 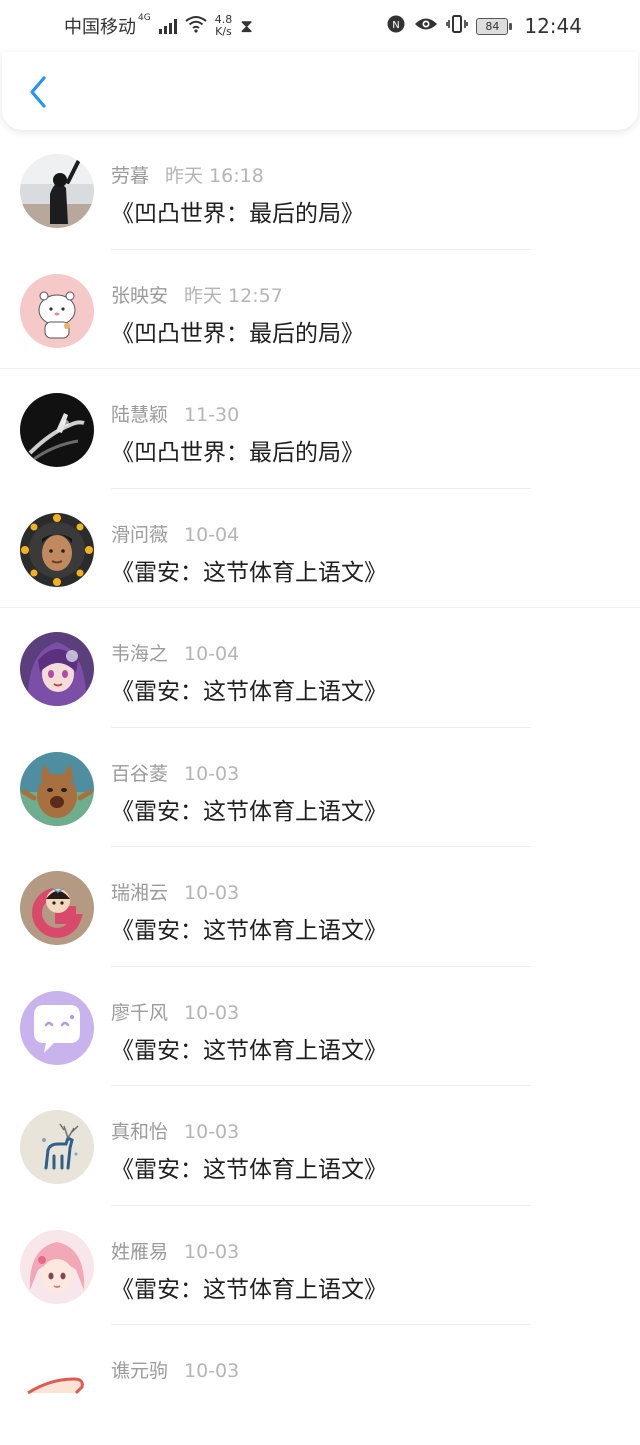 I want to click on wifi-icon, so click(x=196, y=26).